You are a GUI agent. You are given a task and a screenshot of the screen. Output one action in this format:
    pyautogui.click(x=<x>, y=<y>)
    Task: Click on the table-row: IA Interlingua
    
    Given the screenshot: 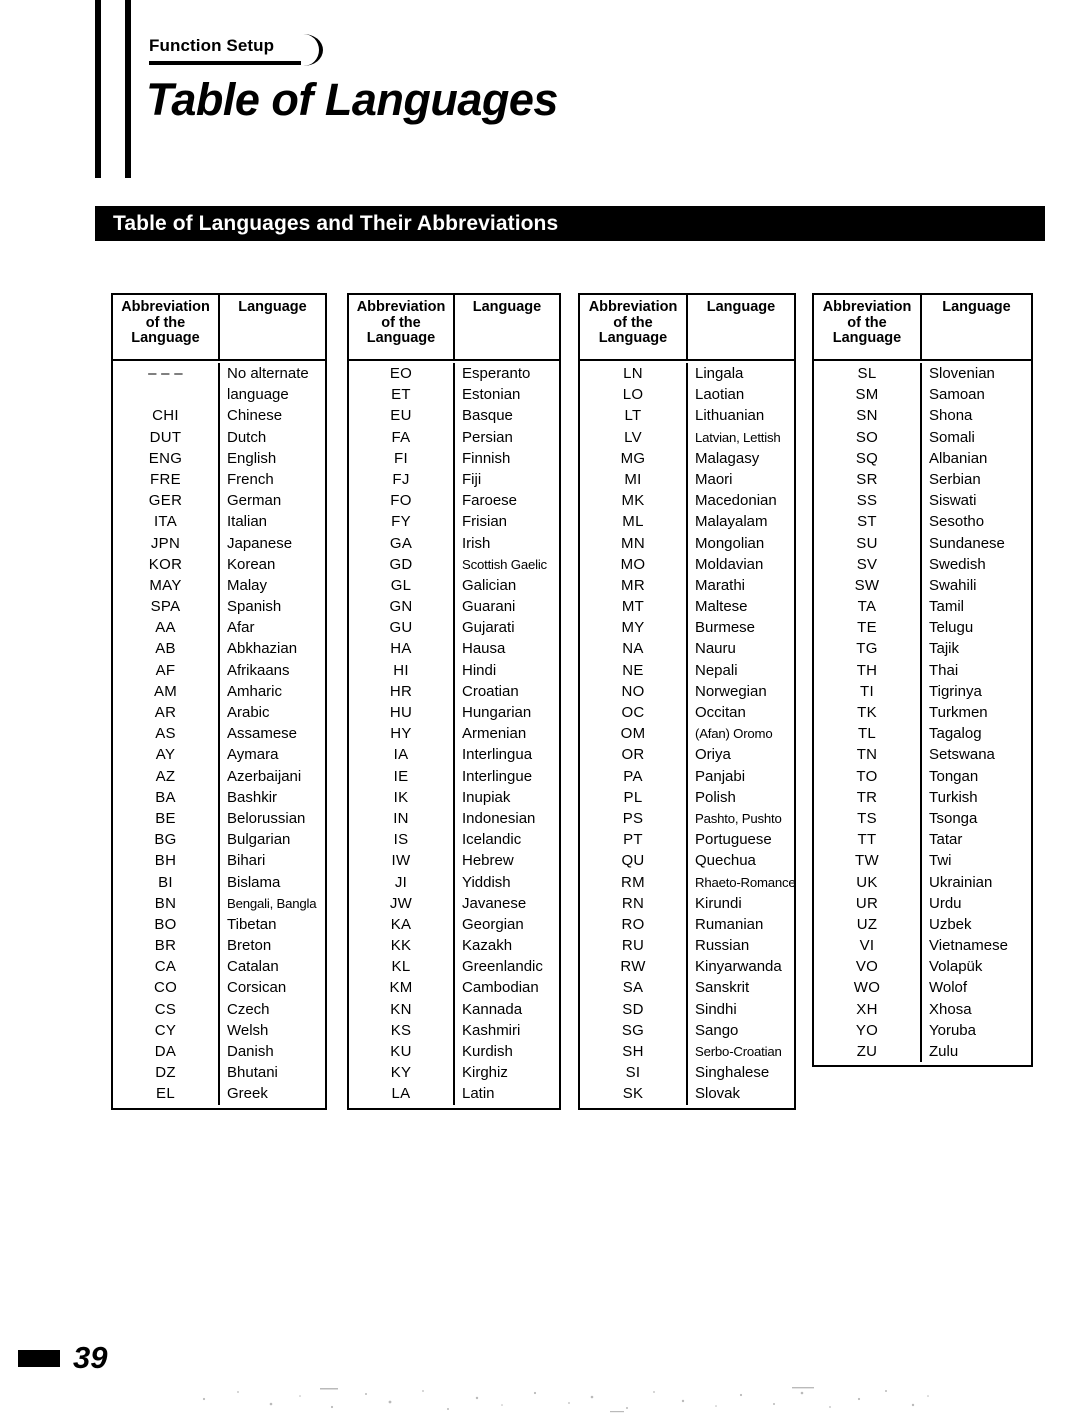 What is the action you would take?
    pyautogui.click(x=454, y=755)
    